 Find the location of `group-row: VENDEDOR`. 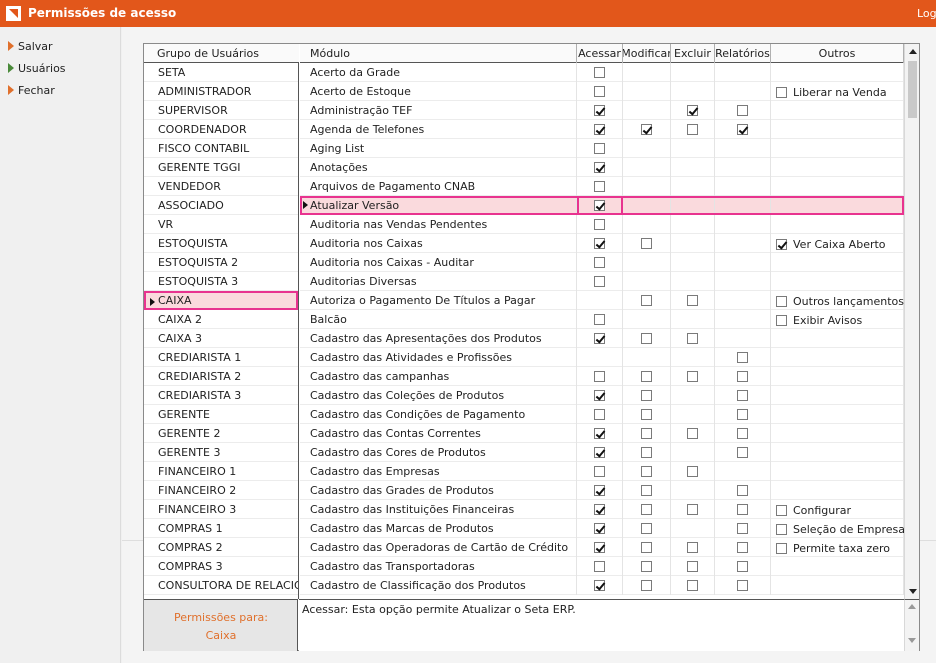

group-row: VENDEDOR is located at coordinates (221, 186).